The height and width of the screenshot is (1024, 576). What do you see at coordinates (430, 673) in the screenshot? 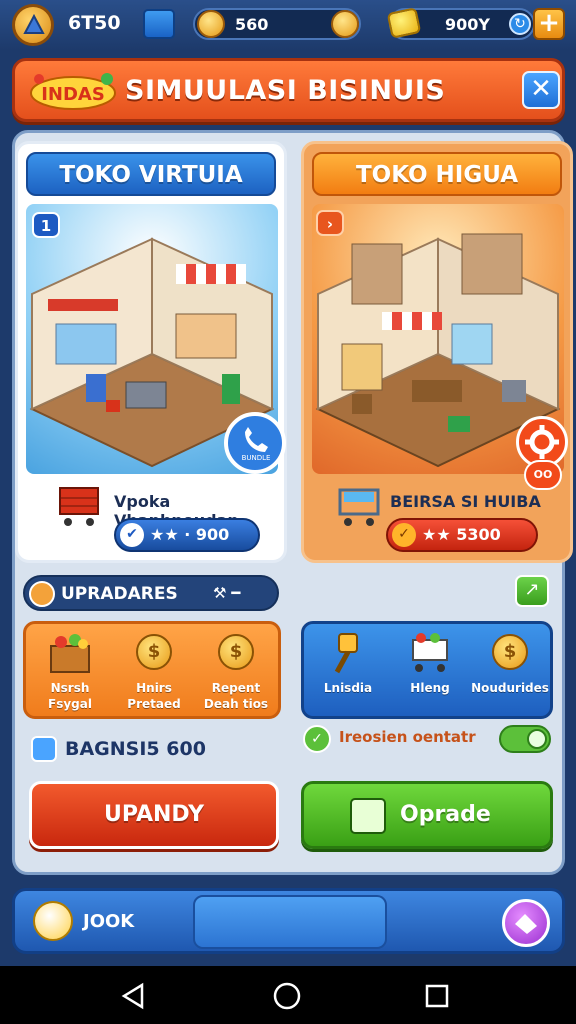
I see `upgrade-item: Hleng` at bounding box center [430, 673].